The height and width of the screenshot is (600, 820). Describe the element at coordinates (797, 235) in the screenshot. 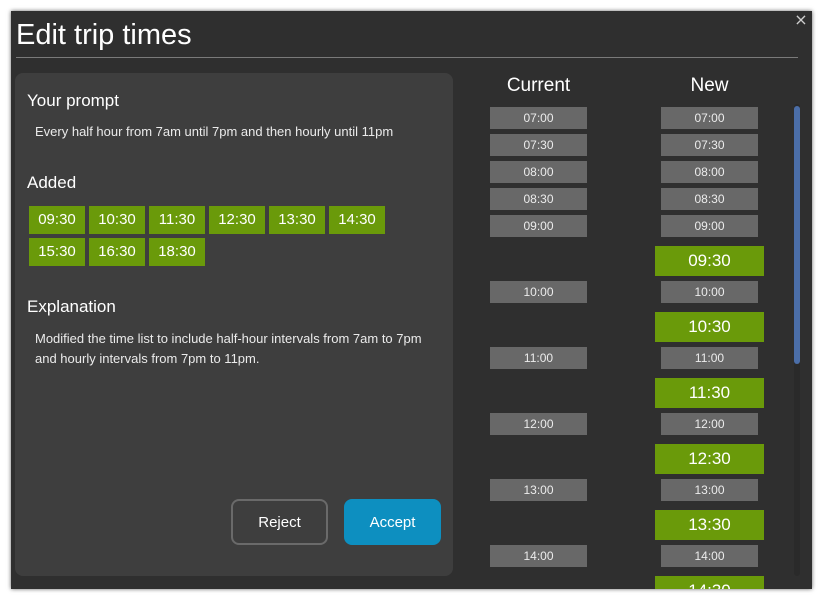

I see `scrollbar-thumb` at that location.